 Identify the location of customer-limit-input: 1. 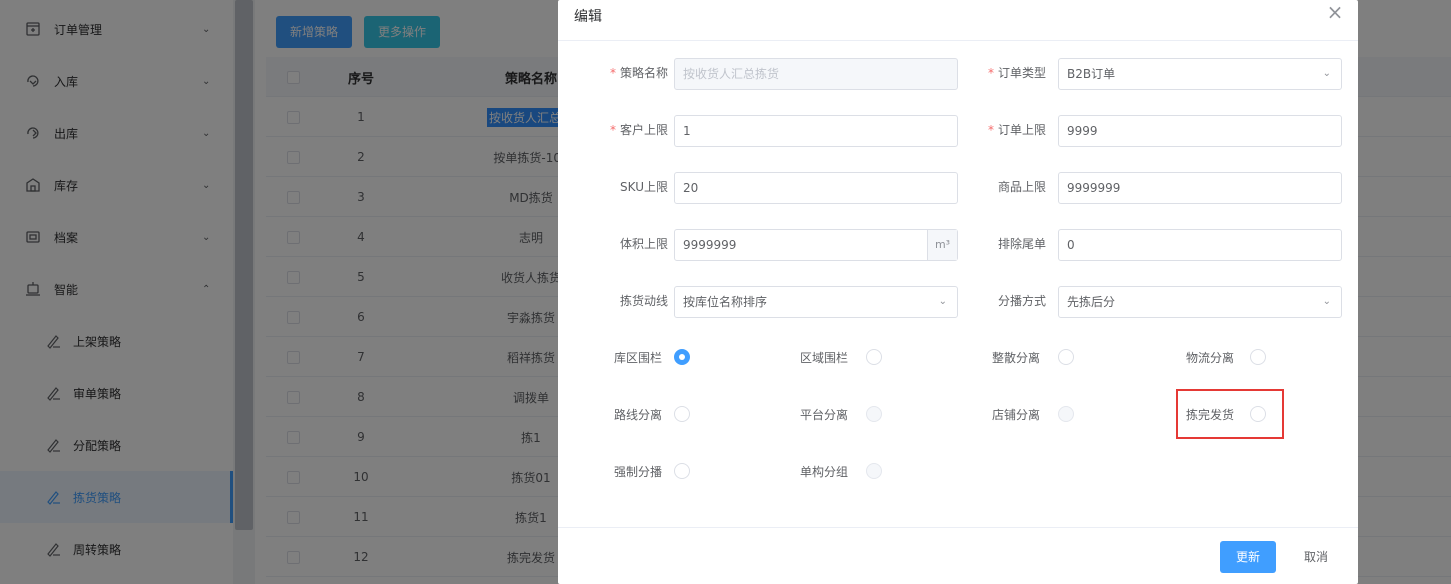
(816, 131).